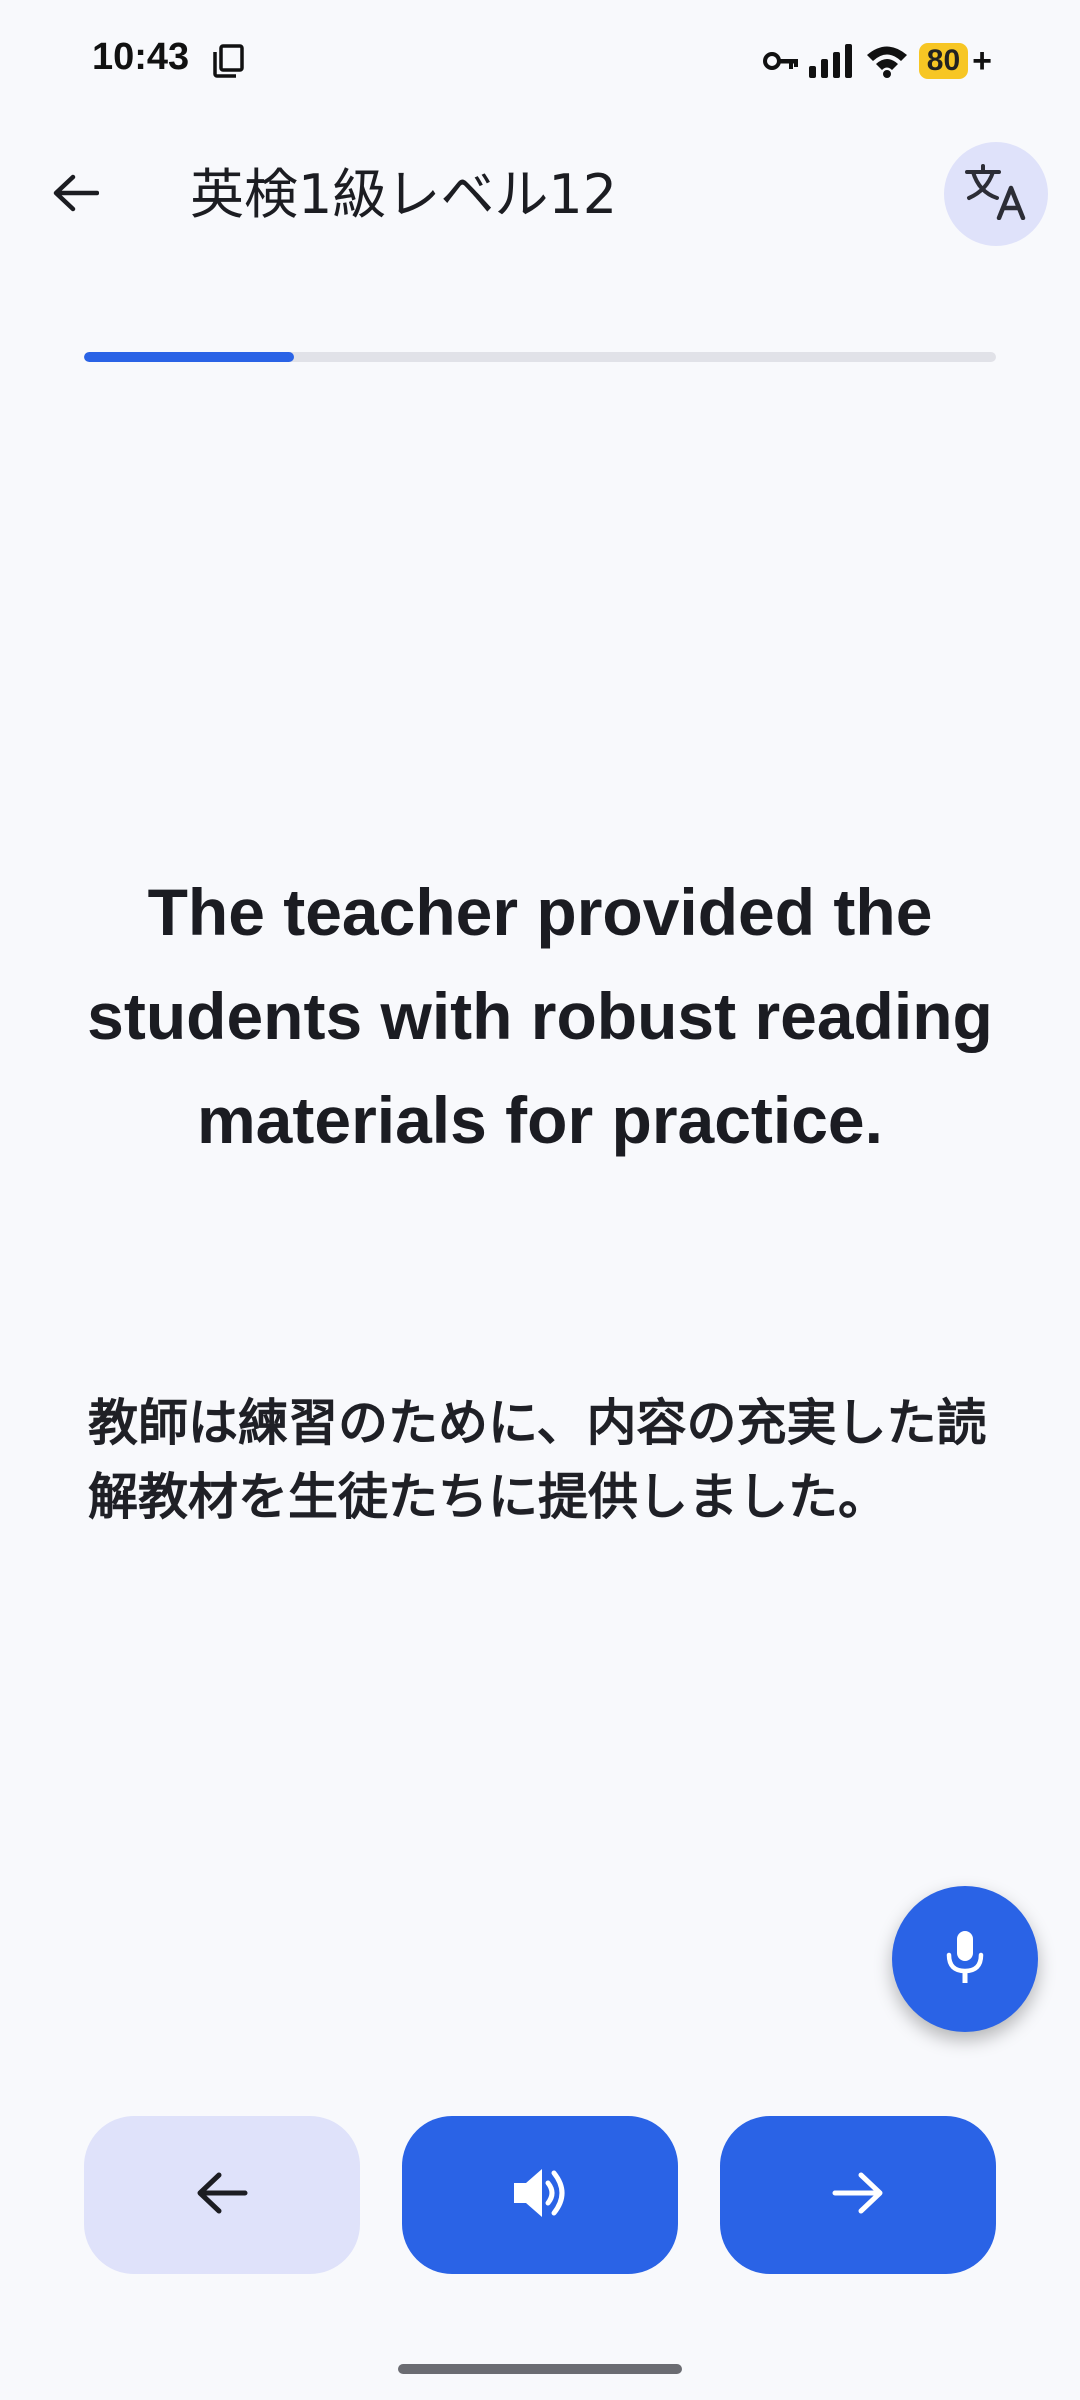 Image resolution: width=1080 pixels, height=2400 pixels. I want to click on back-button, so click(75, 195).